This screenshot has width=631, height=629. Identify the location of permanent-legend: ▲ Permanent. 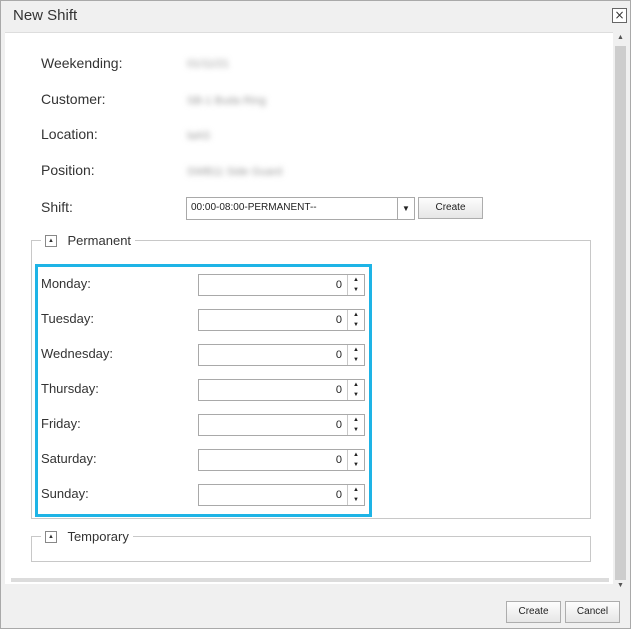
(88, 241).